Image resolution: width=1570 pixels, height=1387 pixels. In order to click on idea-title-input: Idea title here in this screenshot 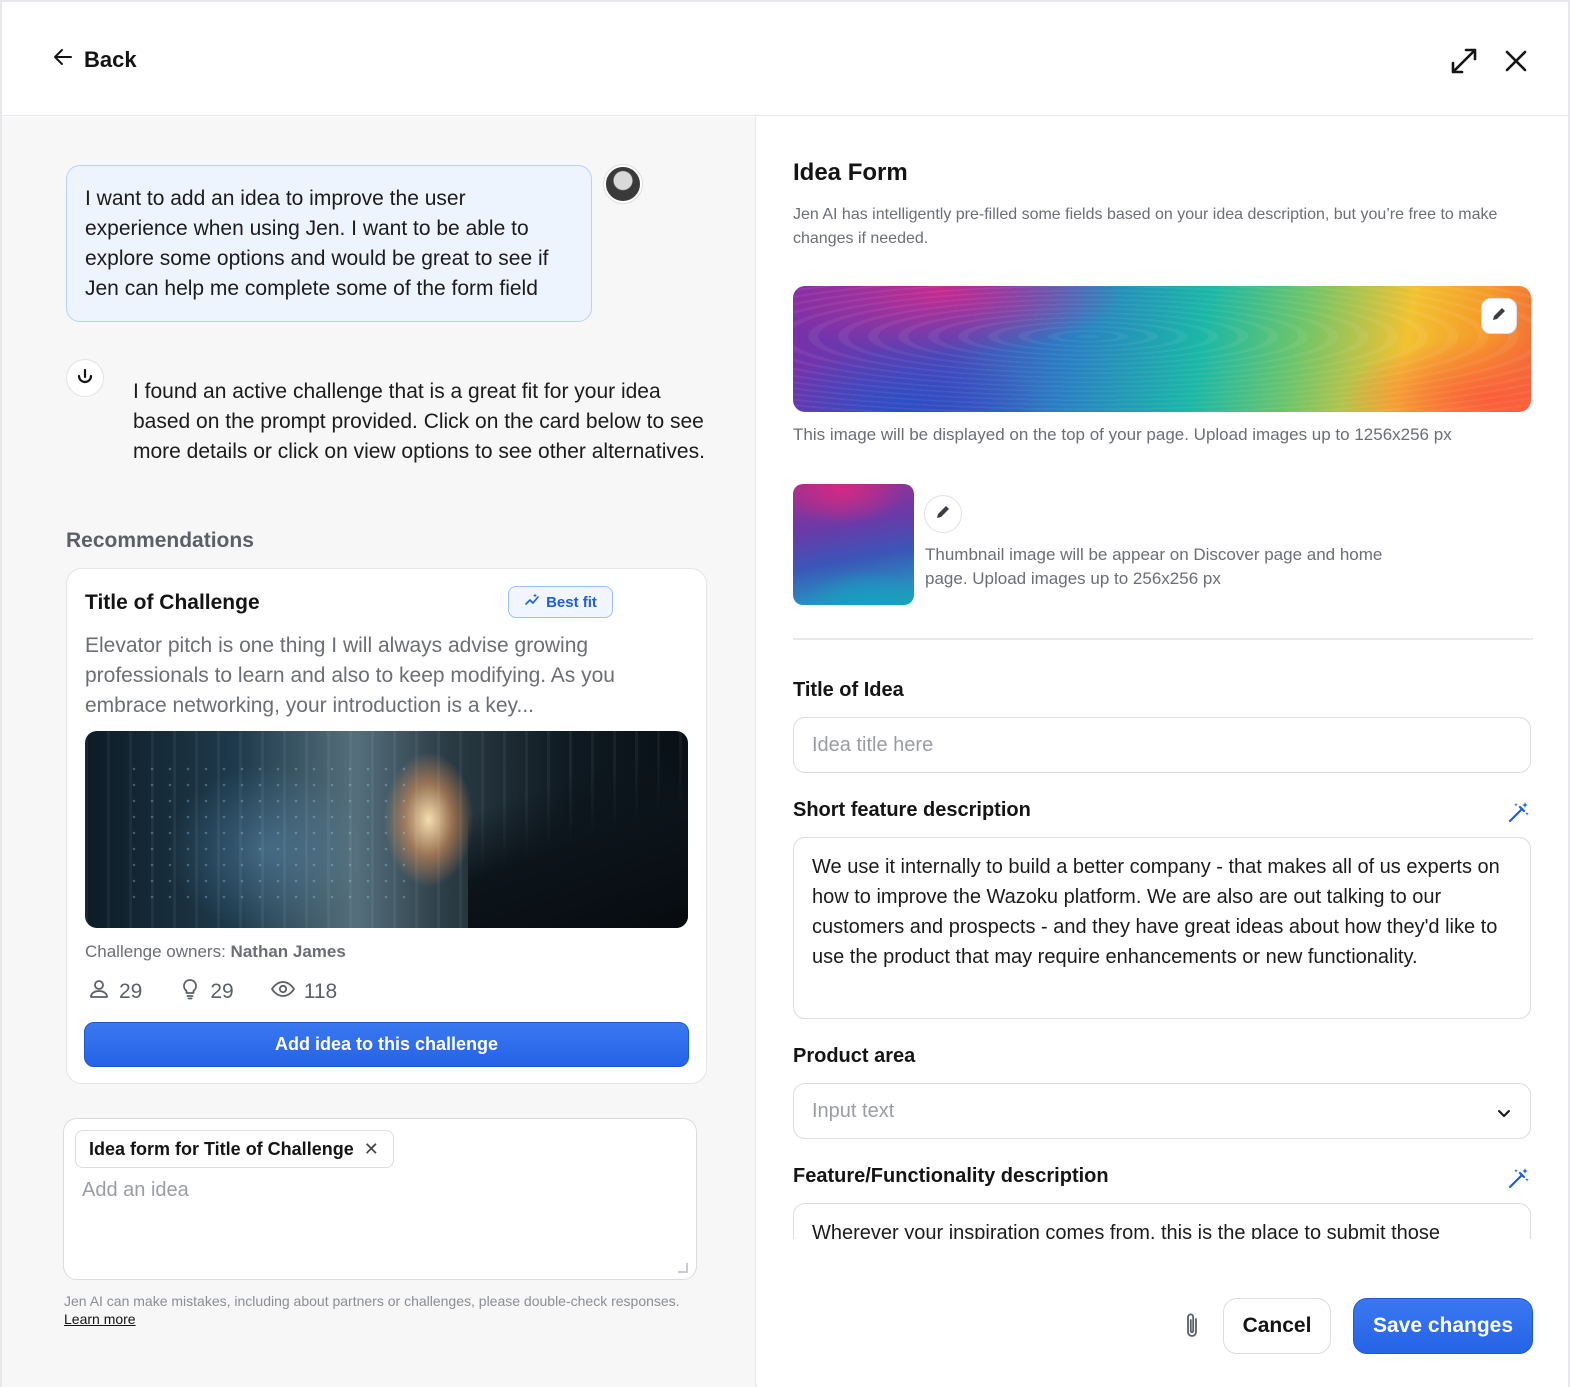, I will do `click(1162, 745)`.